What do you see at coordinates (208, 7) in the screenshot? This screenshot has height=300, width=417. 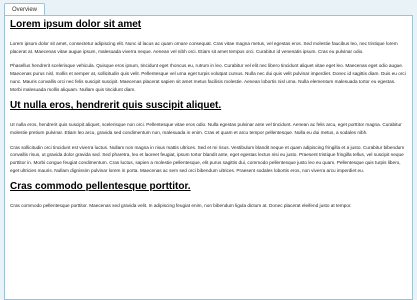 I see `tab-bar: Overview` at bounding box center [208, 7].